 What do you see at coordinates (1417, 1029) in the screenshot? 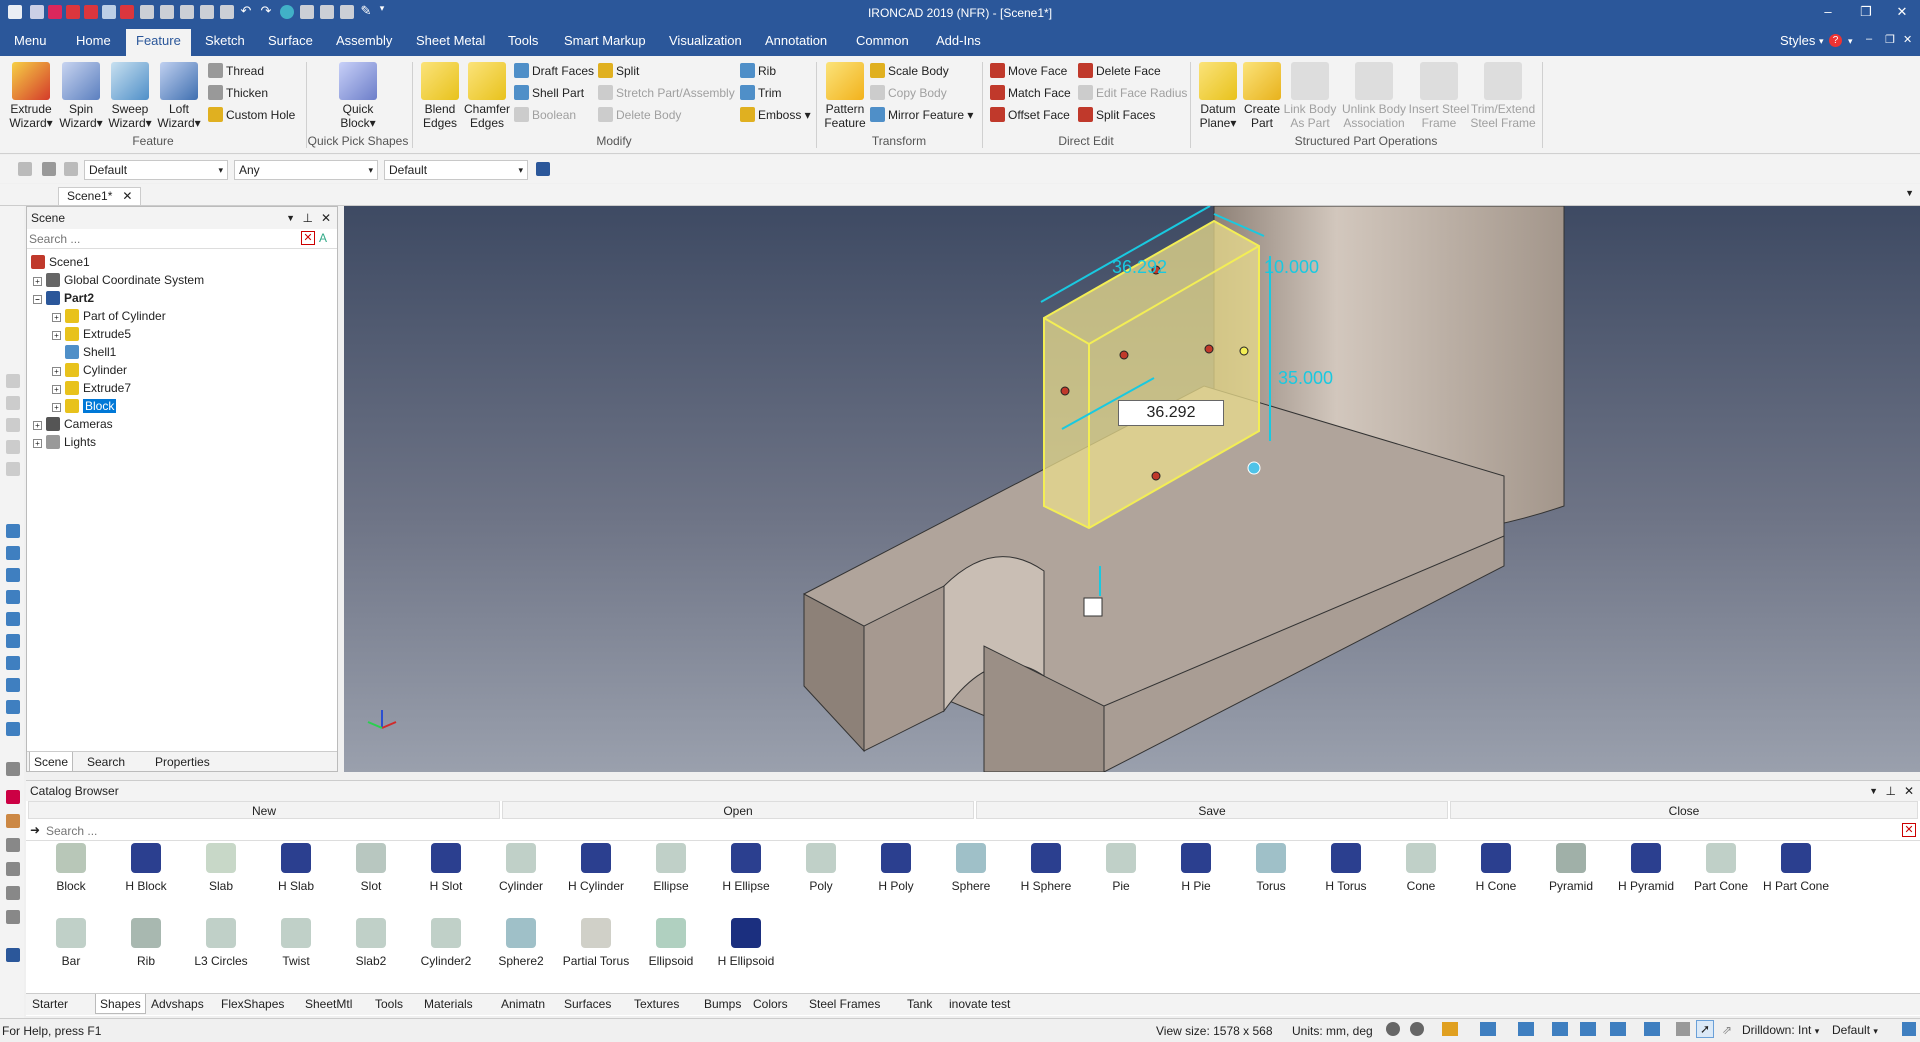
I see `zoom-all-icon` at bounding box center [1417, 1029].